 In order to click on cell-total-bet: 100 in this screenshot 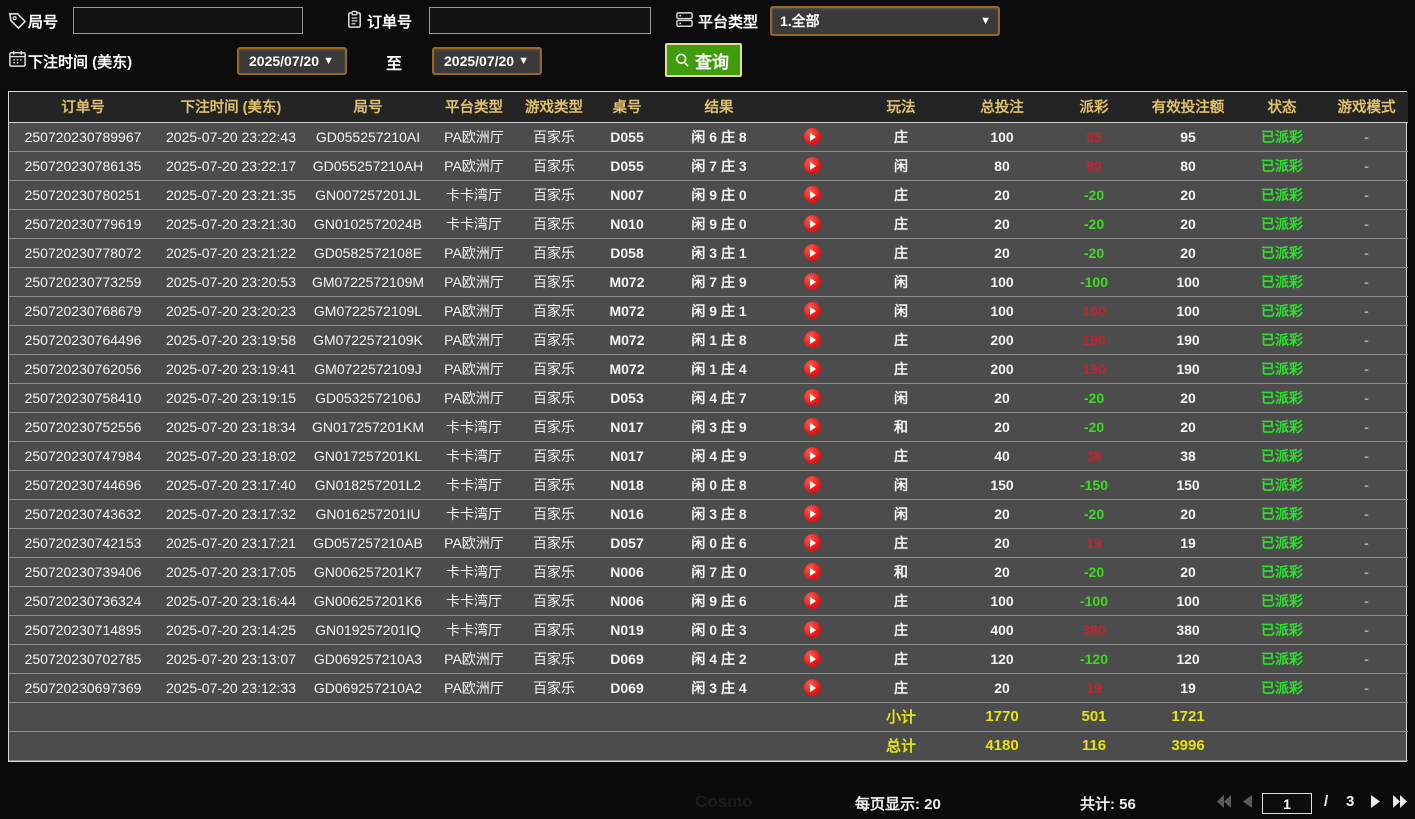, I will do `click(1002, 282)`.